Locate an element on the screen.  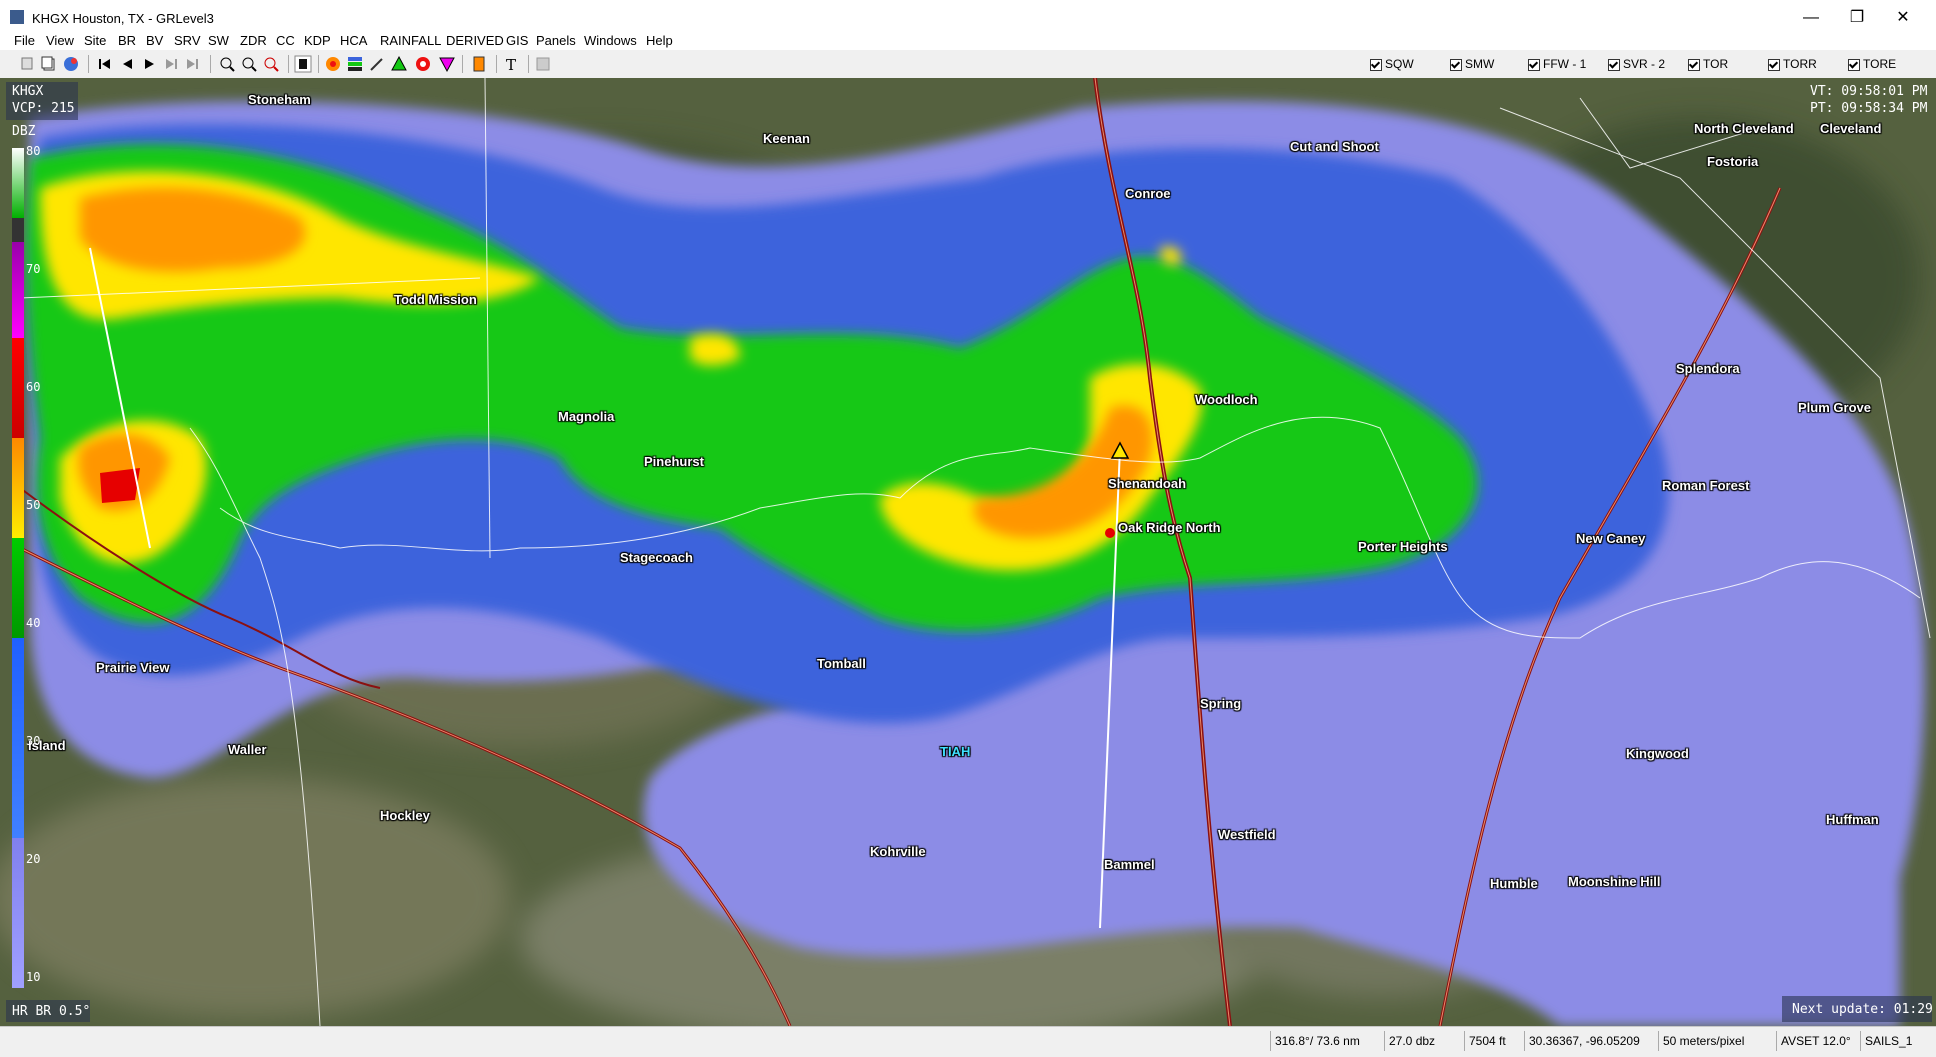
color-scale-legend is located at coordinates (18, 568).